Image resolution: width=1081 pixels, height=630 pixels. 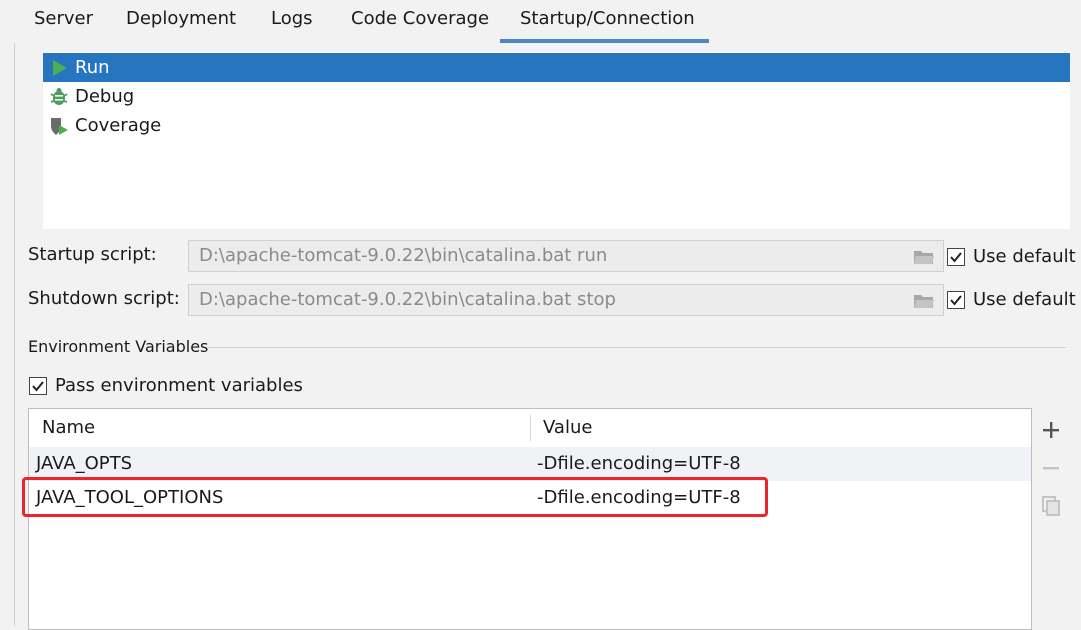 What do you see at coordinates (60, 68) in the screenshot?
I see `run-triangle-icon` at bounding box center [60, 68].